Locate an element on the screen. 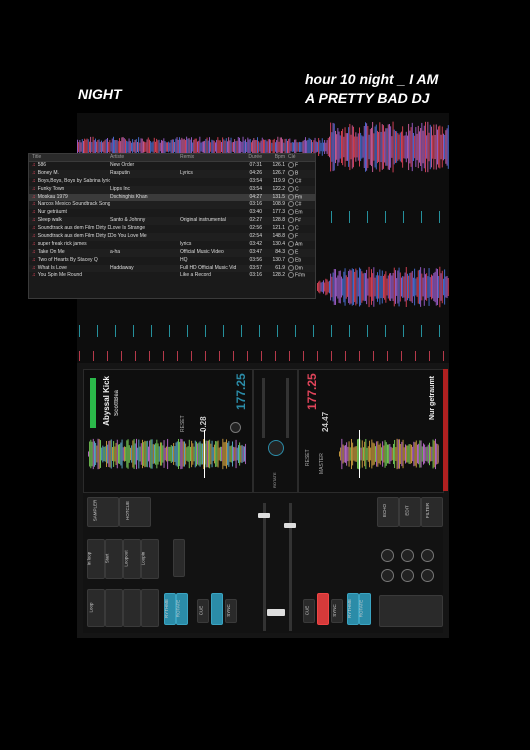  col-artist: Artiste is located at coordinates (145, 157).